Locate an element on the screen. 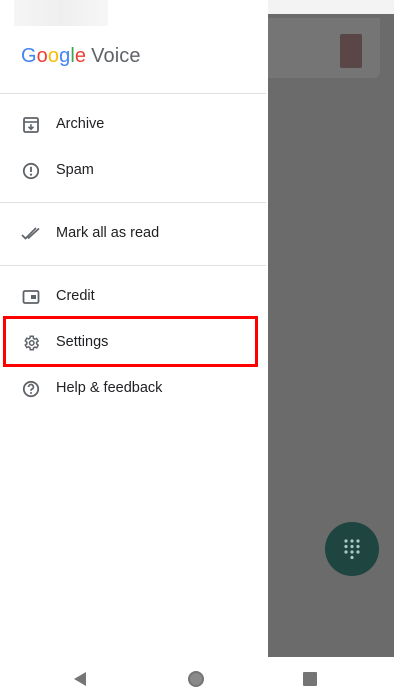 This screenshot has height=700, width=394. logo-letter: G is located at coordinates (29, 56).